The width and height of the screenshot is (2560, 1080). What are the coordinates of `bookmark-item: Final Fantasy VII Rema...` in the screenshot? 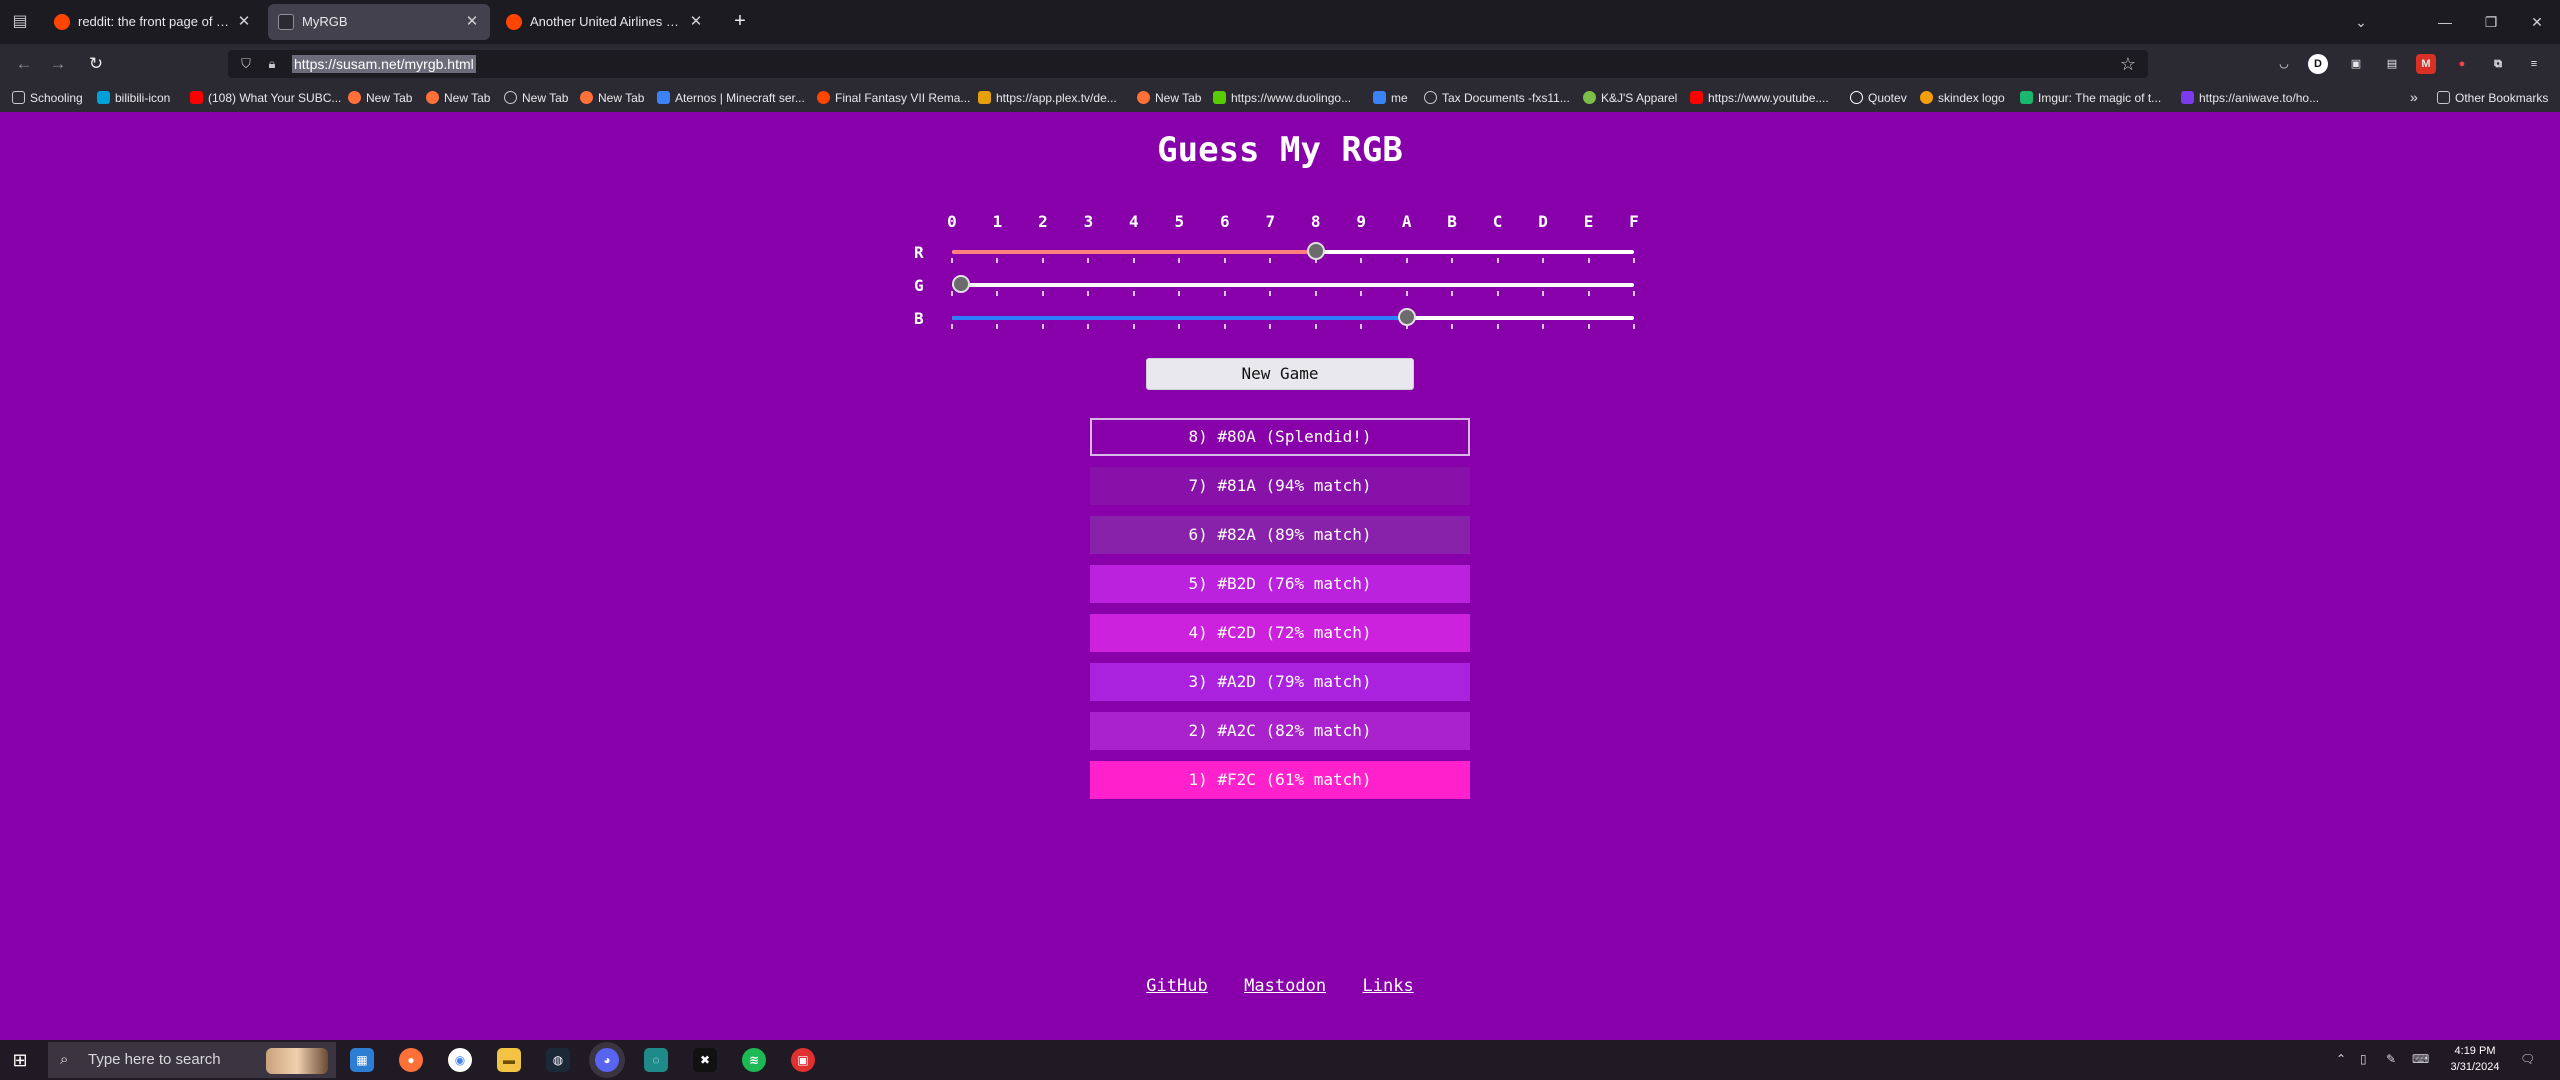 It's located at (893, 98).